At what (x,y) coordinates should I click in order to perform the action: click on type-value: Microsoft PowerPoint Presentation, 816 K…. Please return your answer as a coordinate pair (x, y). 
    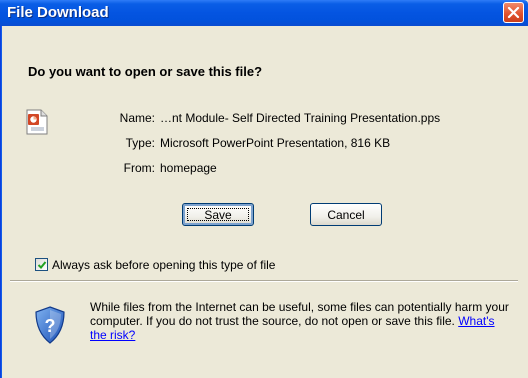
    Looking at the image, I should click on (275, 143).